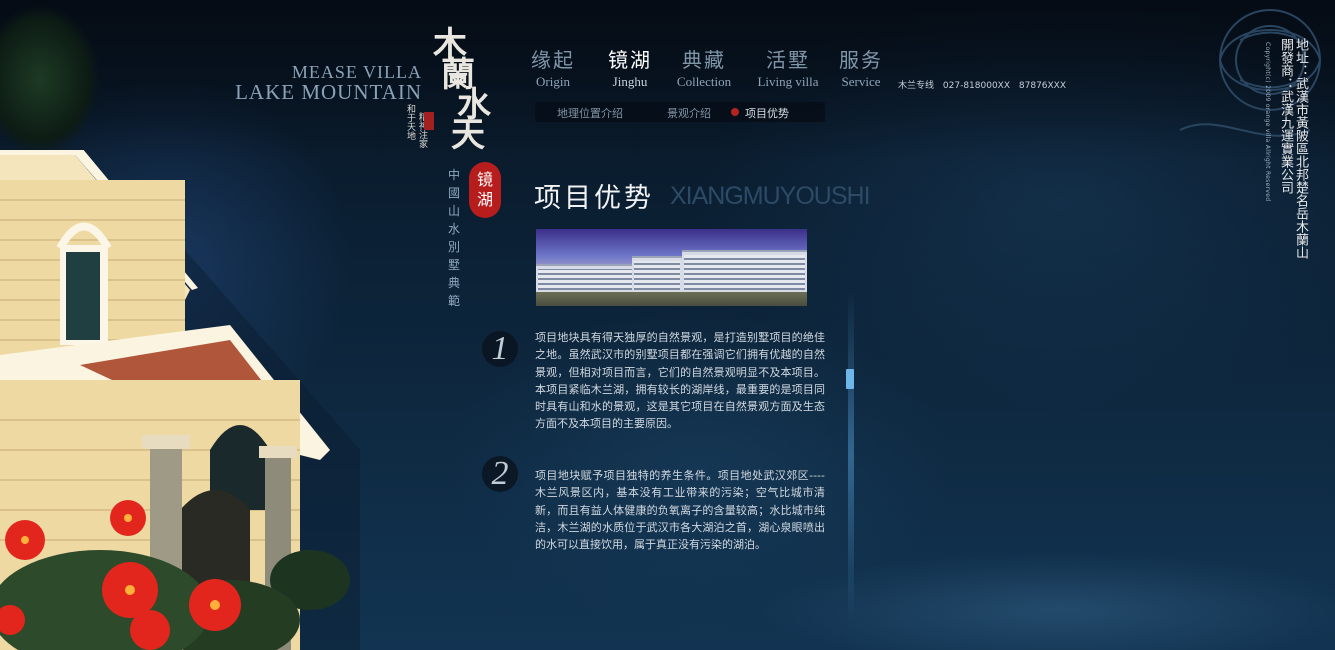 The width and height of the screenshot is (1335, 650). Describe the element at coordinates (590, 113) in the screenshot. I see `subnav-item-location: 地理位置介绍` at that location.